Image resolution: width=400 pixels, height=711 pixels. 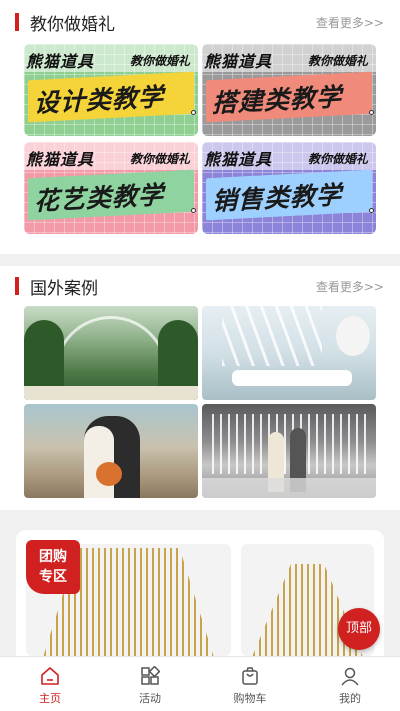 I want to click on tab-activity: 活动, so click(x=150, y=684).